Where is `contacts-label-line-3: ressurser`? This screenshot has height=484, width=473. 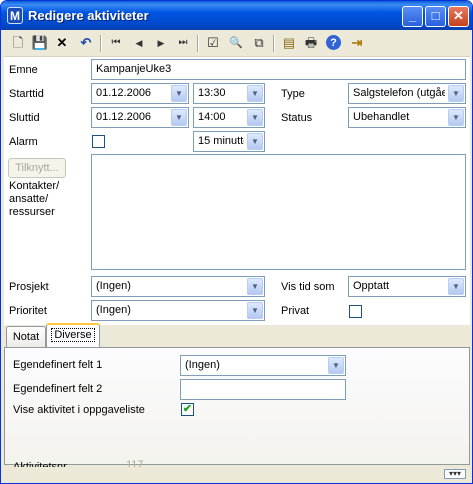
contacts-label-line-3: ressurser is located at coordinates (32, 212).